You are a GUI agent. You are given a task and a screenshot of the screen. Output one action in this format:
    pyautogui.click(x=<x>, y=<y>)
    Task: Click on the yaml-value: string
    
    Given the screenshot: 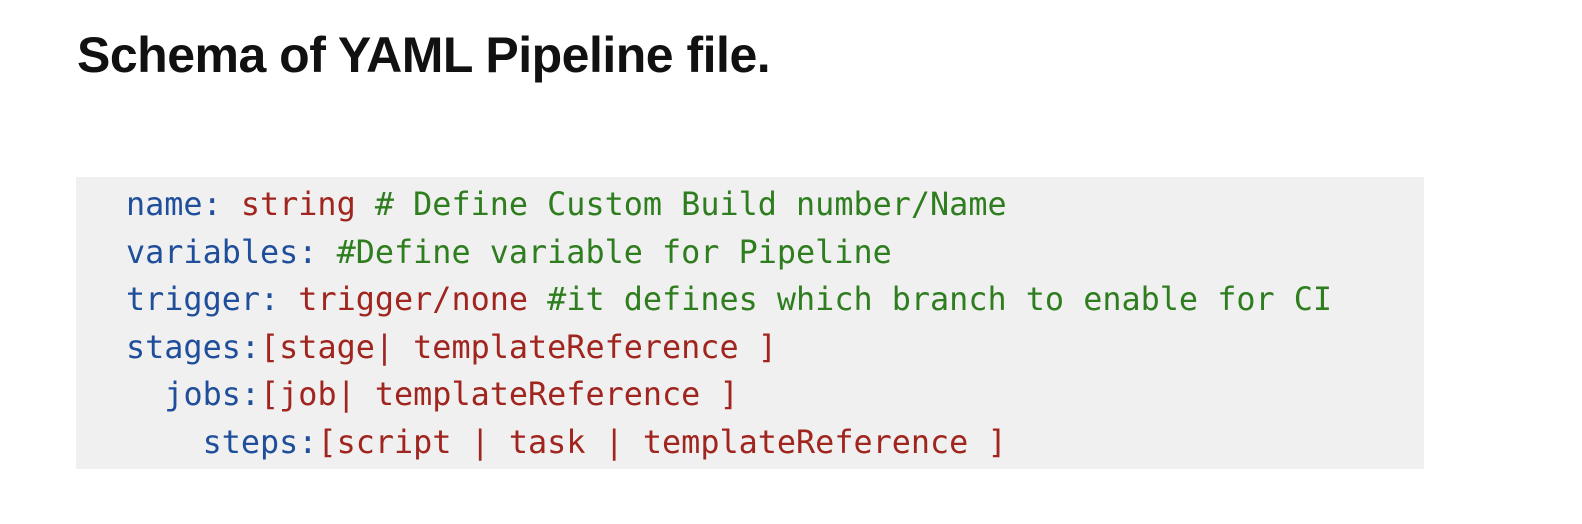 What is the action you would take?
    pyautogui.click(x=288, y=204)
    